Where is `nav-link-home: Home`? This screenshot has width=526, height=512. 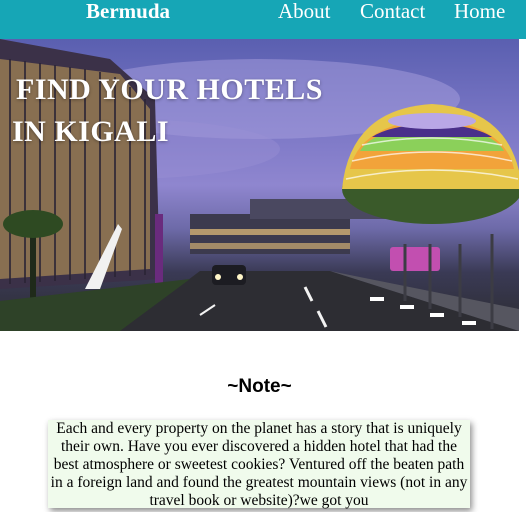
nav-link-home: Home is located at coordinates (479, 11).